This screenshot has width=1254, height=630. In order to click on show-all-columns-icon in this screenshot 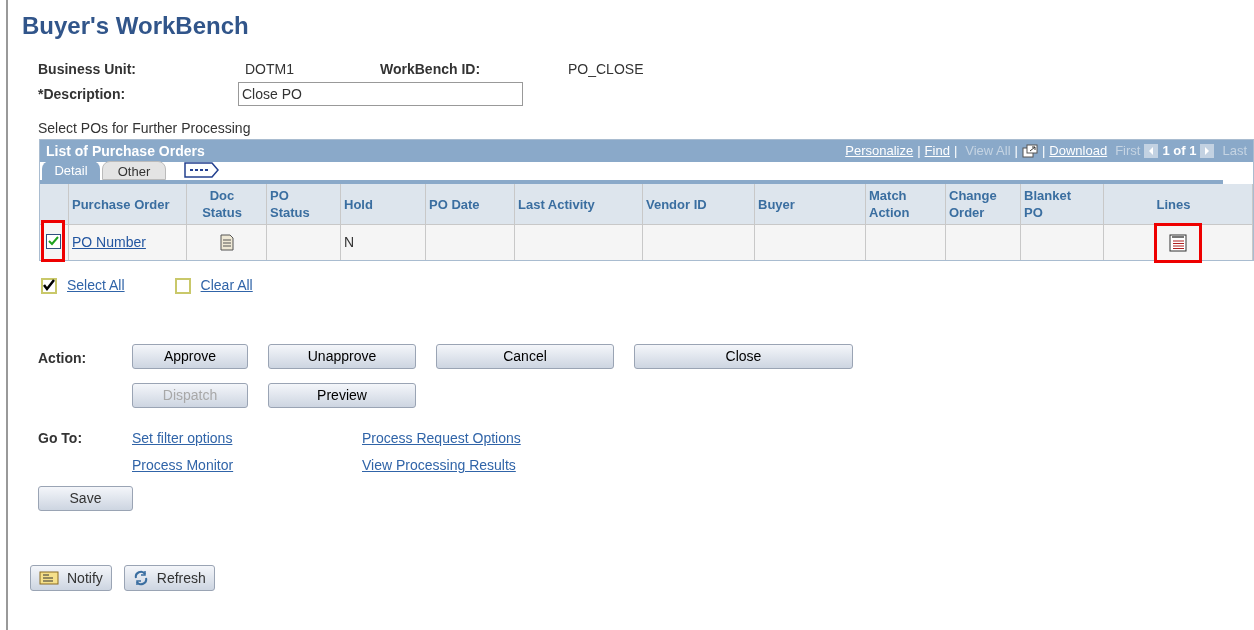, I will do `click(202, 170)`.